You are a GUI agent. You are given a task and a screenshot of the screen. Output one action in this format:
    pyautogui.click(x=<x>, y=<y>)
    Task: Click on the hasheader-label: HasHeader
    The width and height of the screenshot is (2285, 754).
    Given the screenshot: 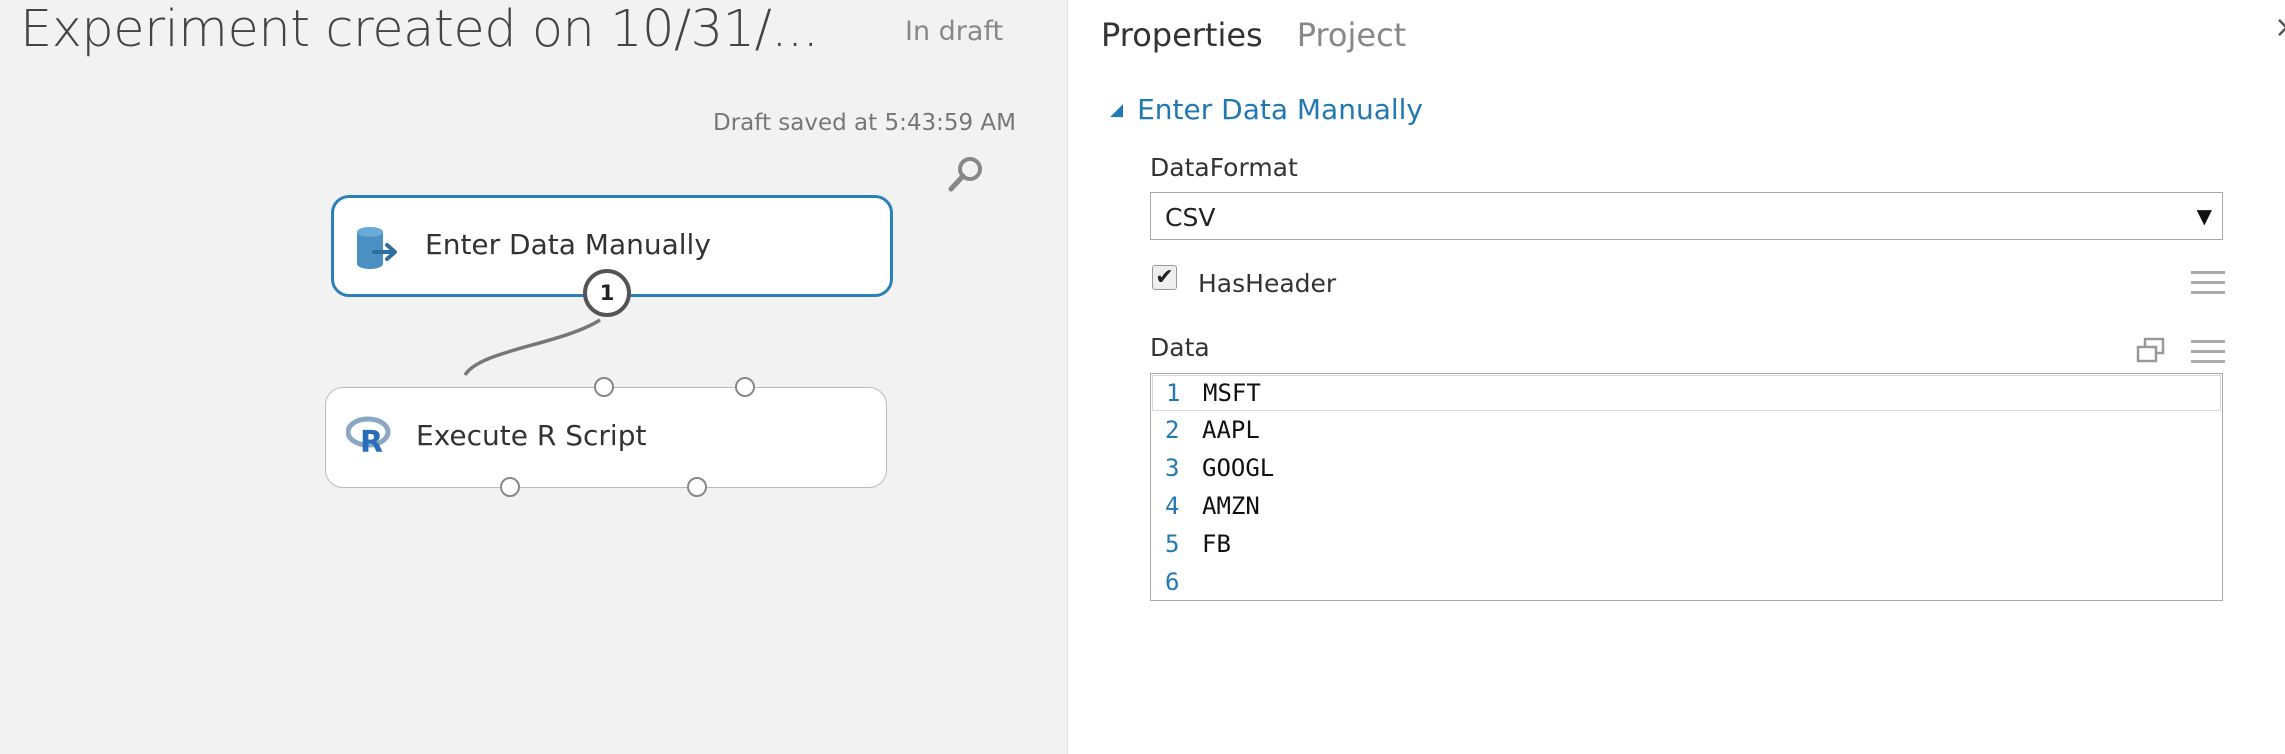 What is the action you would take?
    pyautogui.click(x=1267, y=283)
    